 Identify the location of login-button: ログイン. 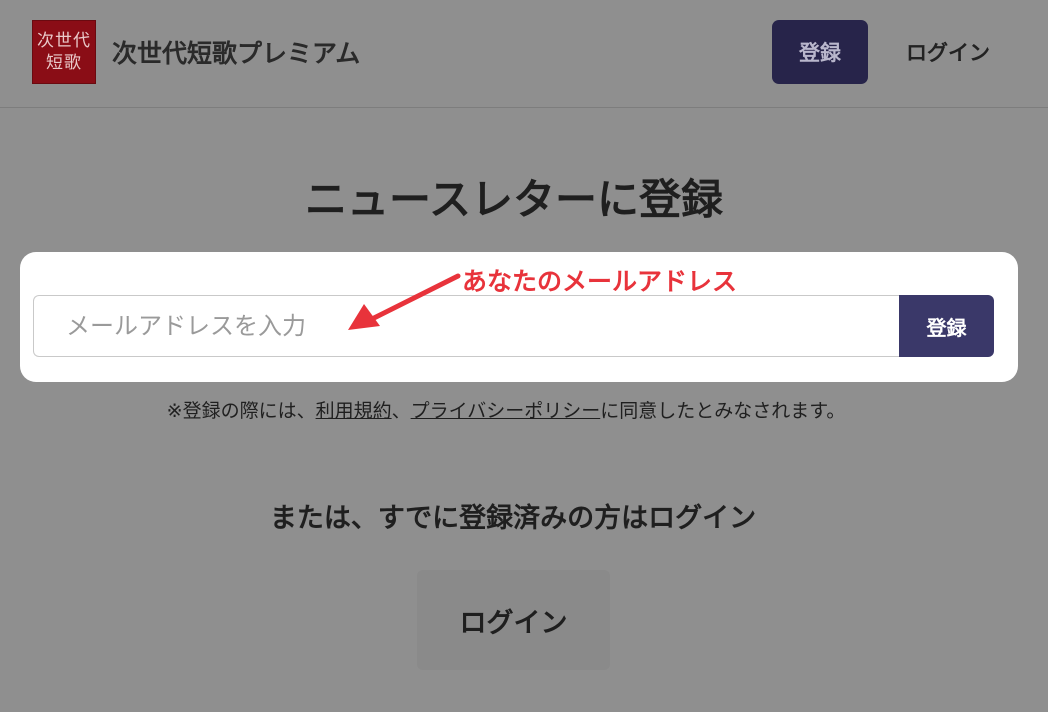
(513, 620).